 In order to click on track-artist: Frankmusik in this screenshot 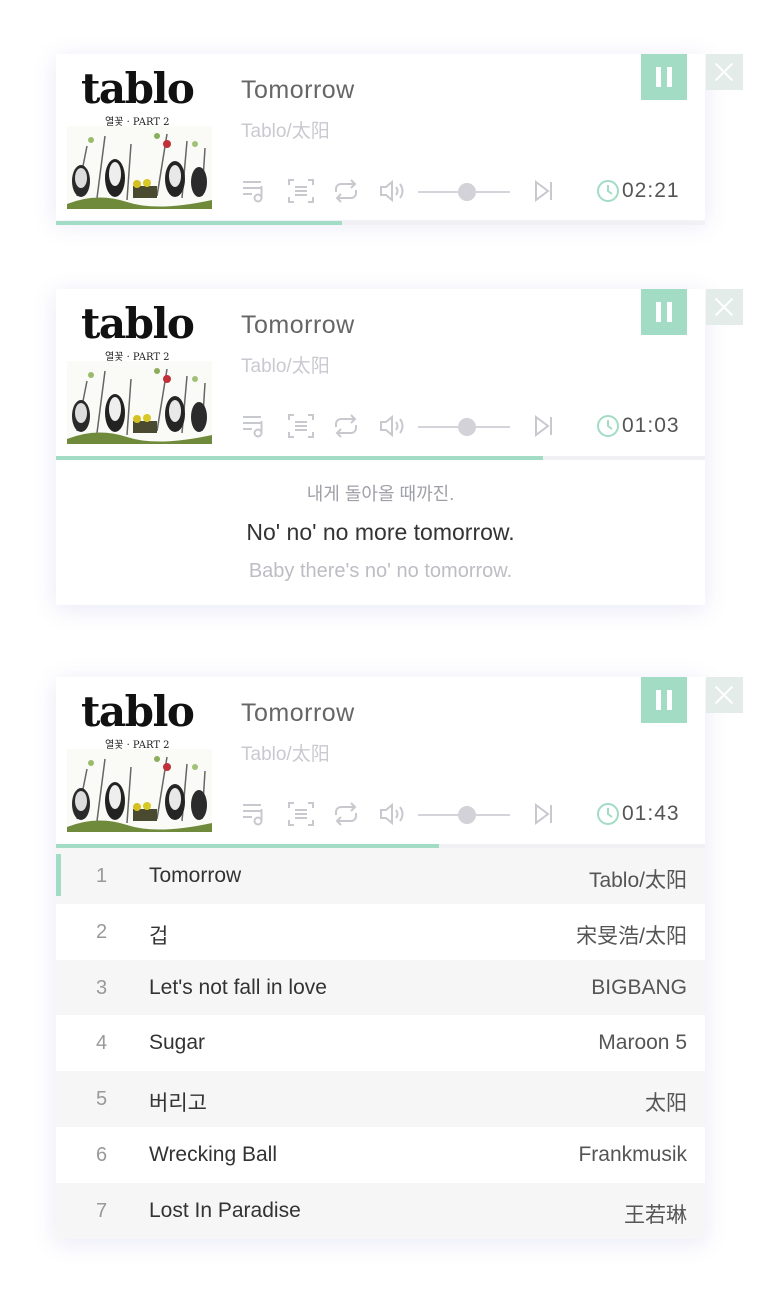, I will do `click(632, 1154)`.